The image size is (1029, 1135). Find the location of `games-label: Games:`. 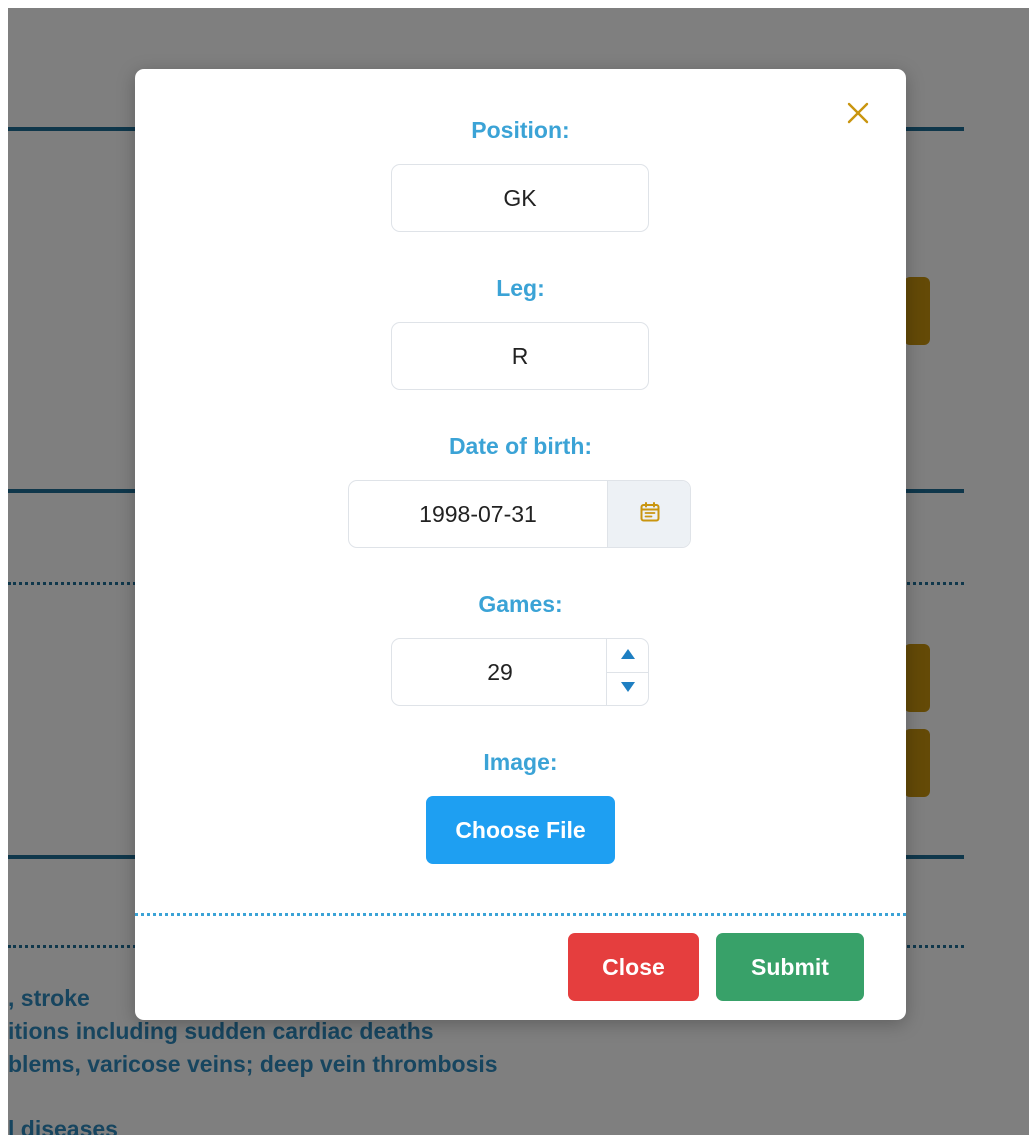

games-label: Games: is located at coordinates (520, 604).